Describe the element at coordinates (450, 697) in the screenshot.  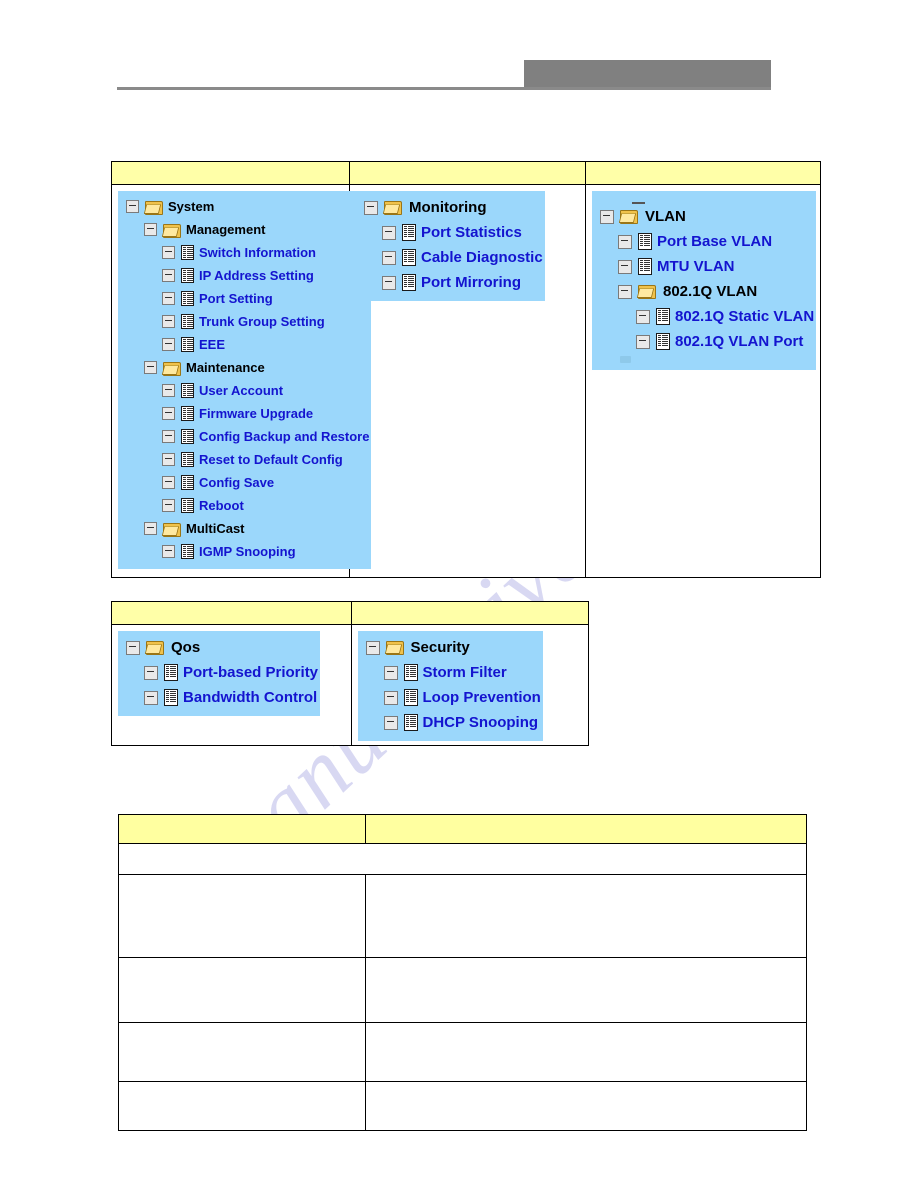
I see `tree-node-loop-prevention: Loop Prevention` at that location.